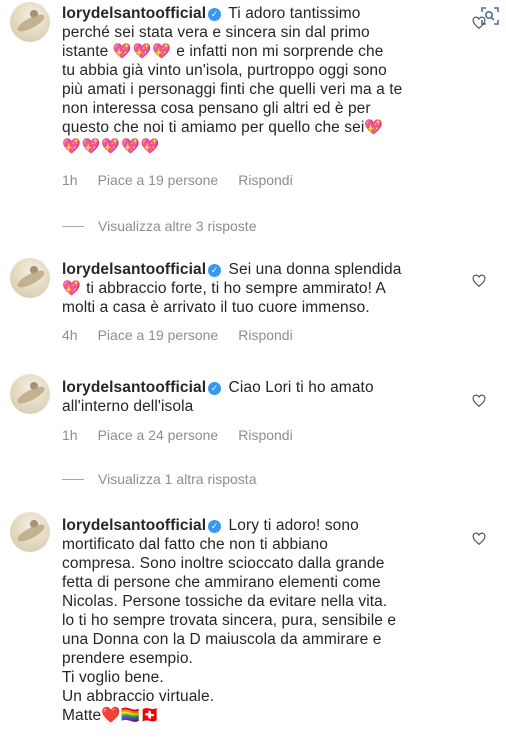  I want to click on timestamp: 4h, so click(70, 335).